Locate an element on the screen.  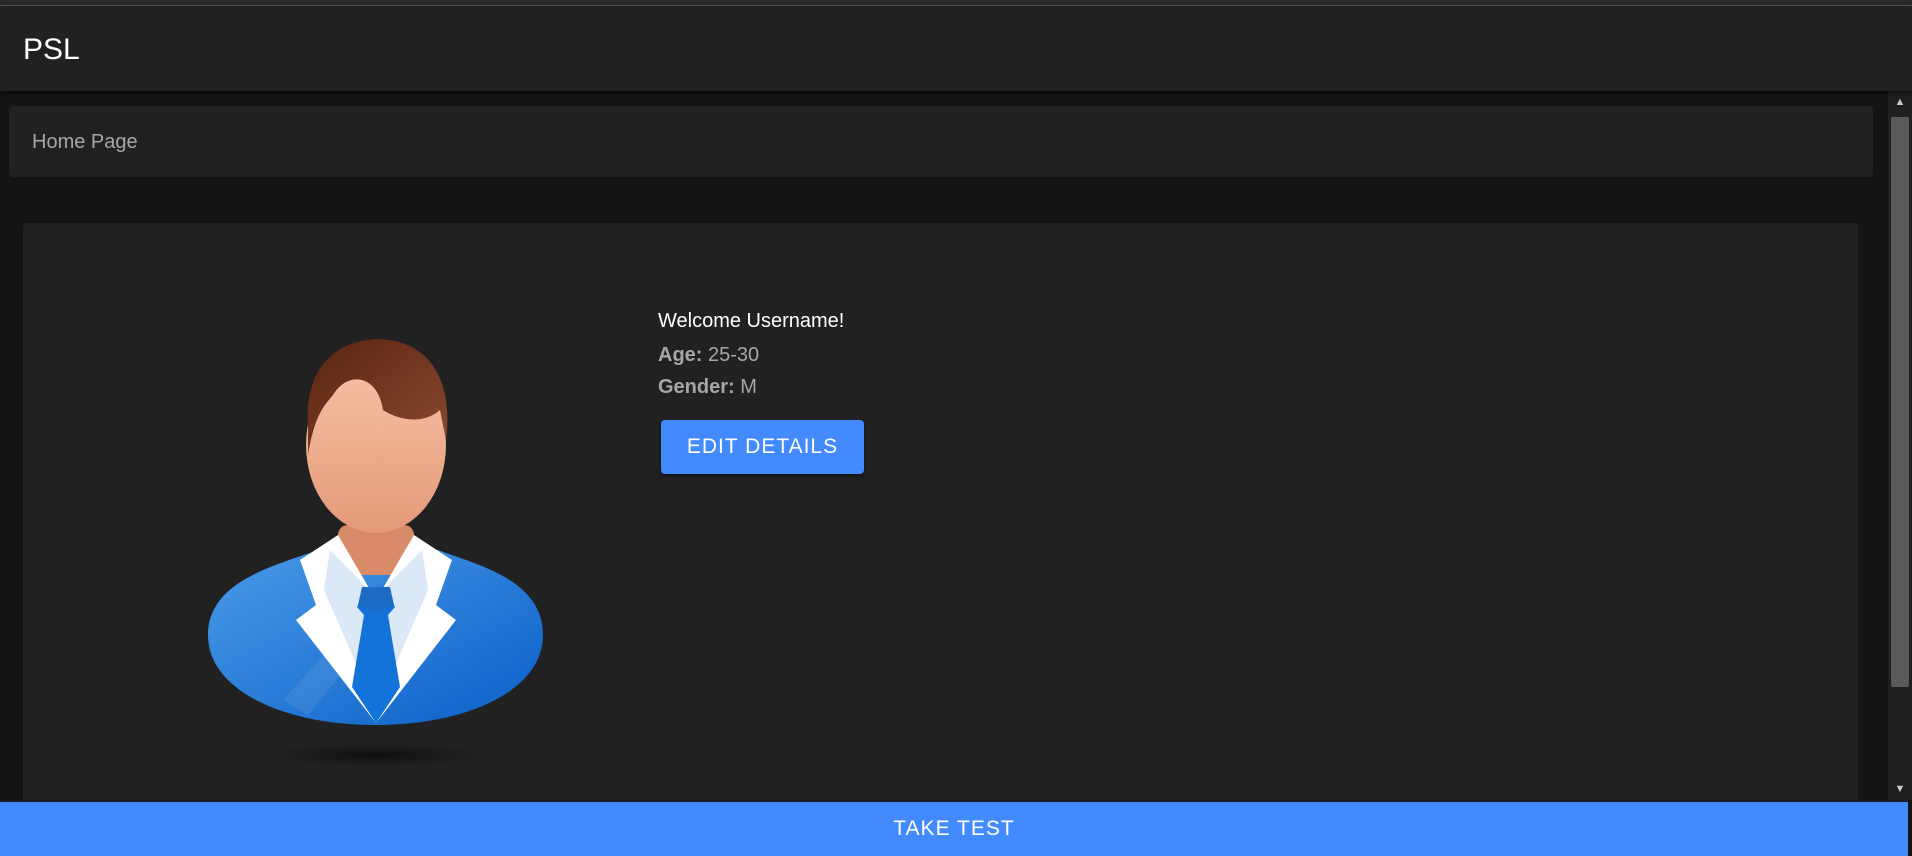
welcome-text: Welcome Username! is located at coordinates (751, 321).